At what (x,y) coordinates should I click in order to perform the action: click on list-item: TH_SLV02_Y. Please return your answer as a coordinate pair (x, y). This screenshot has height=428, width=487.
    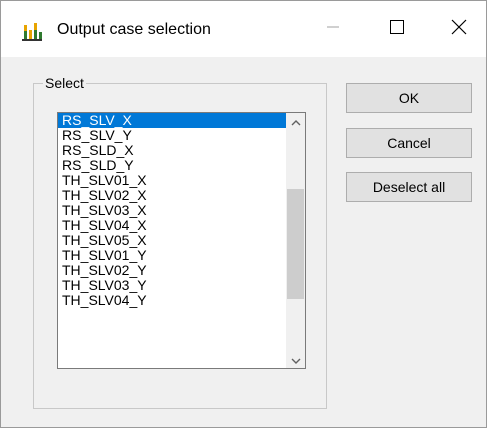
    Looking at the image, I should click on (172, 270).